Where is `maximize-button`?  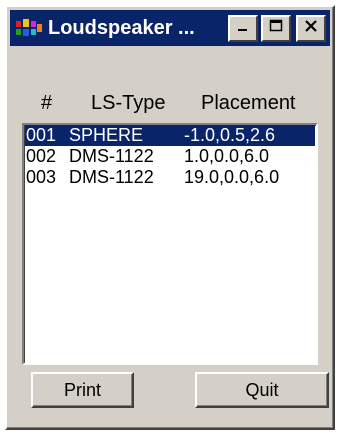
maximize-button is located at coordinates (276, 28).